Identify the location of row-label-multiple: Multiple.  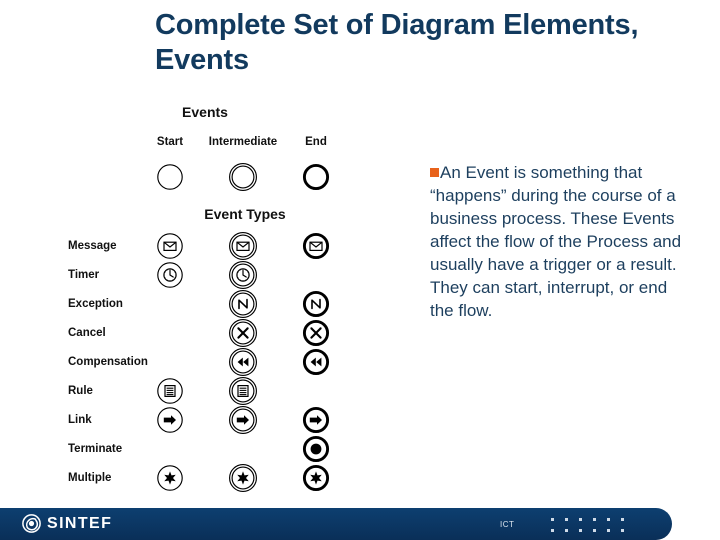
(90, 478).